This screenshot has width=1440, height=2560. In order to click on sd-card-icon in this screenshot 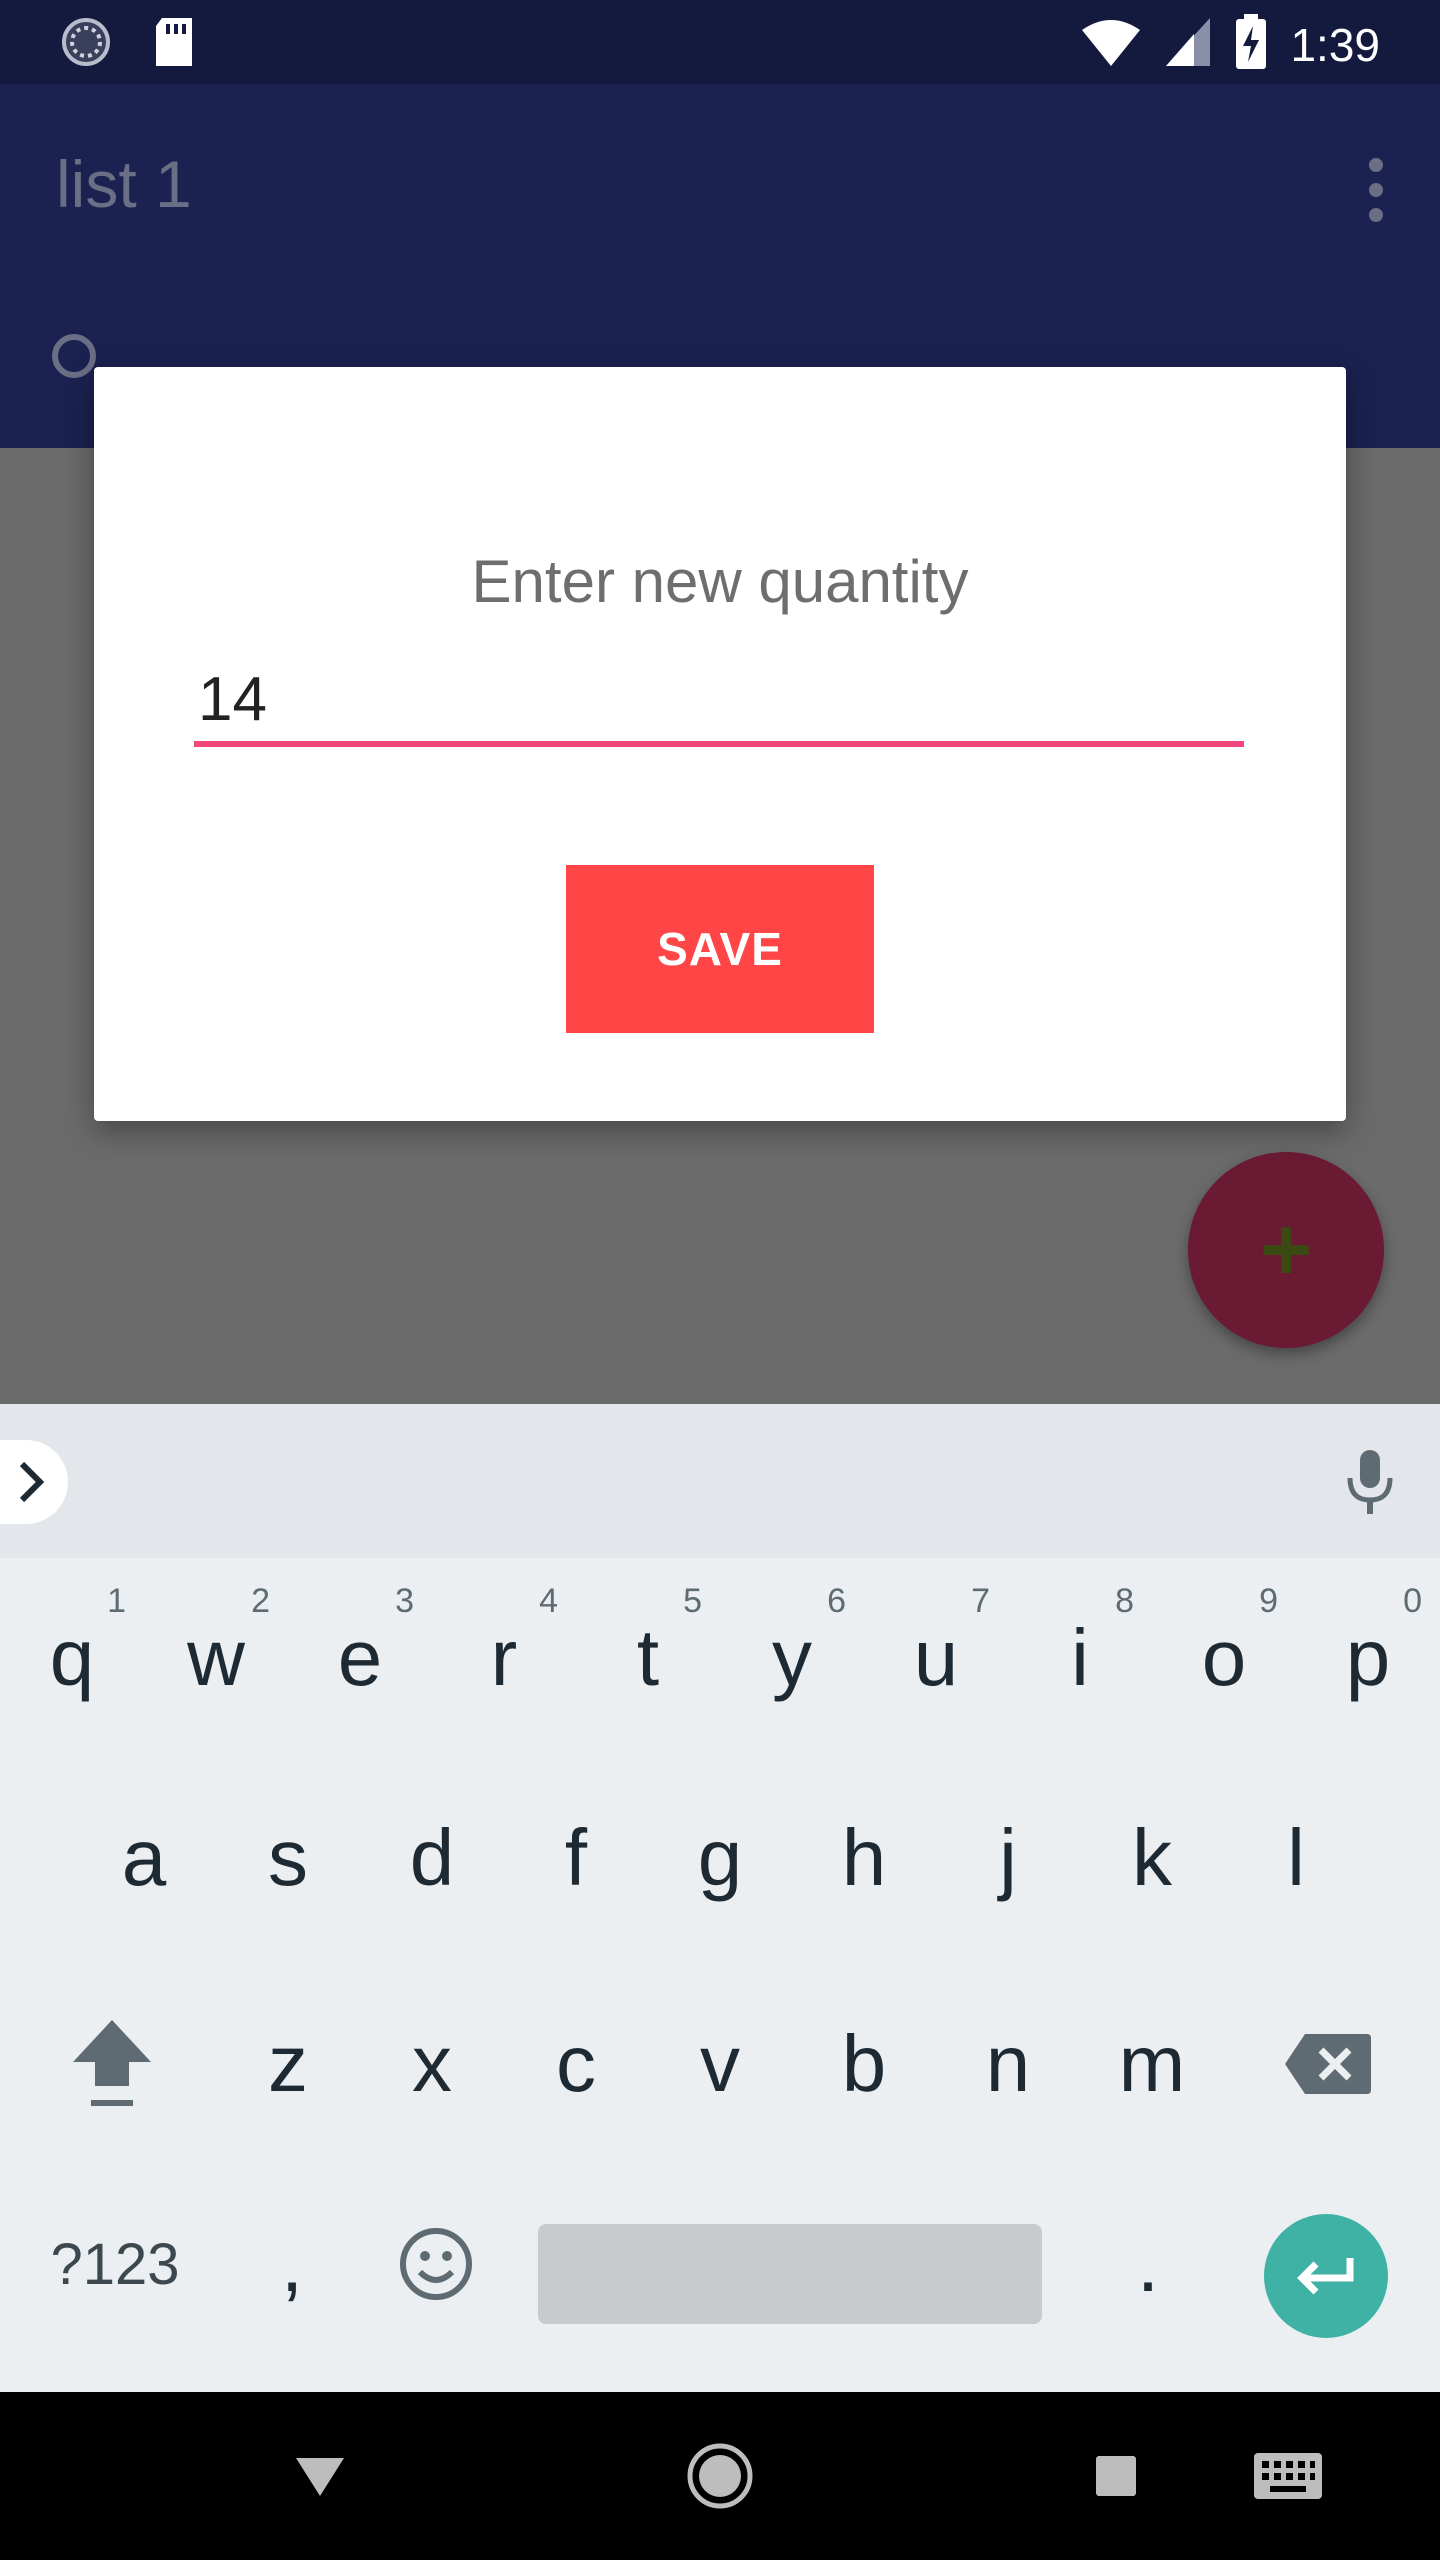, I will do `click(174, 44)`.